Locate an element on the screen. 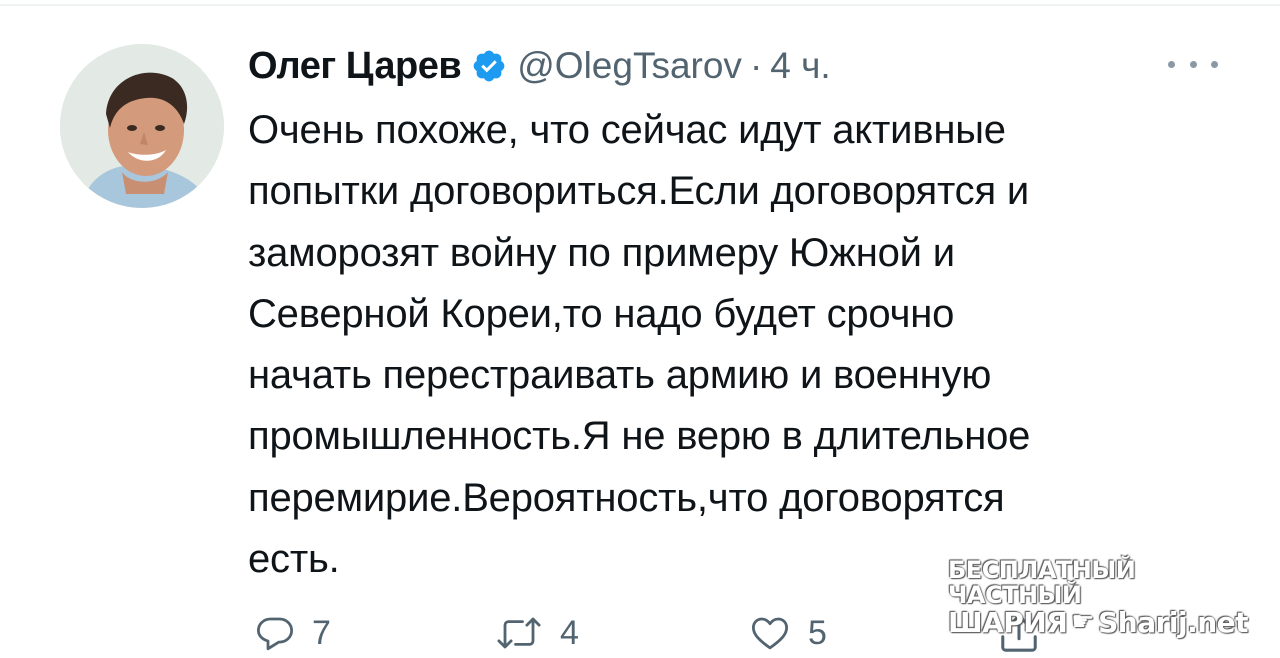 The width and height of the screenshot is (1280, 658). avatar is located at coordinates (142, 126).